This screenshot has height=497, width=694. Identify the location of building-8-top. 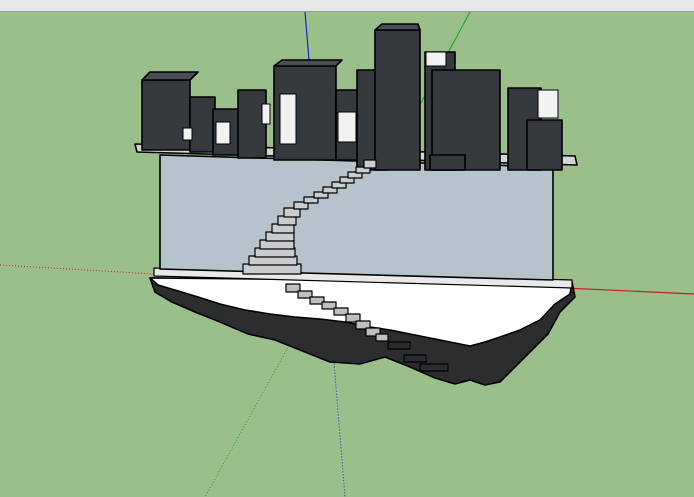
(397, 27).